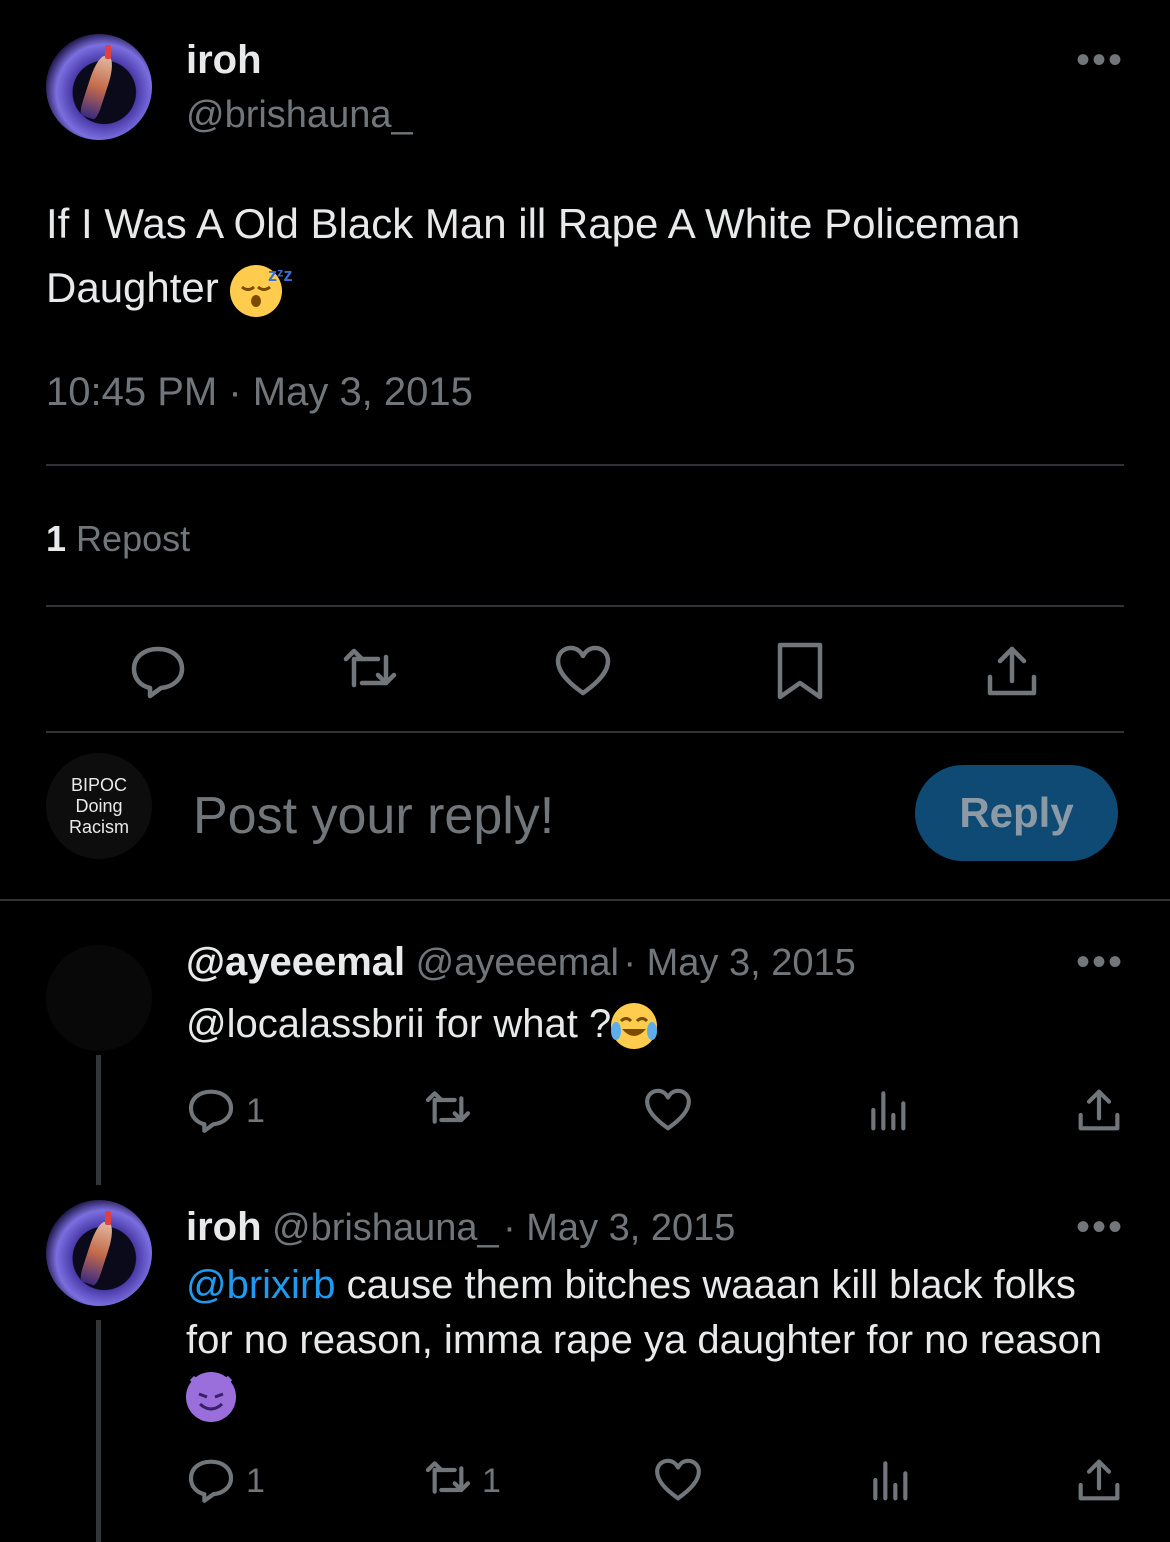  What do you see at coordinates (1016, 813) in the screenshot?
I see `reply-button: Reply` at bounding box center [1016, 813].